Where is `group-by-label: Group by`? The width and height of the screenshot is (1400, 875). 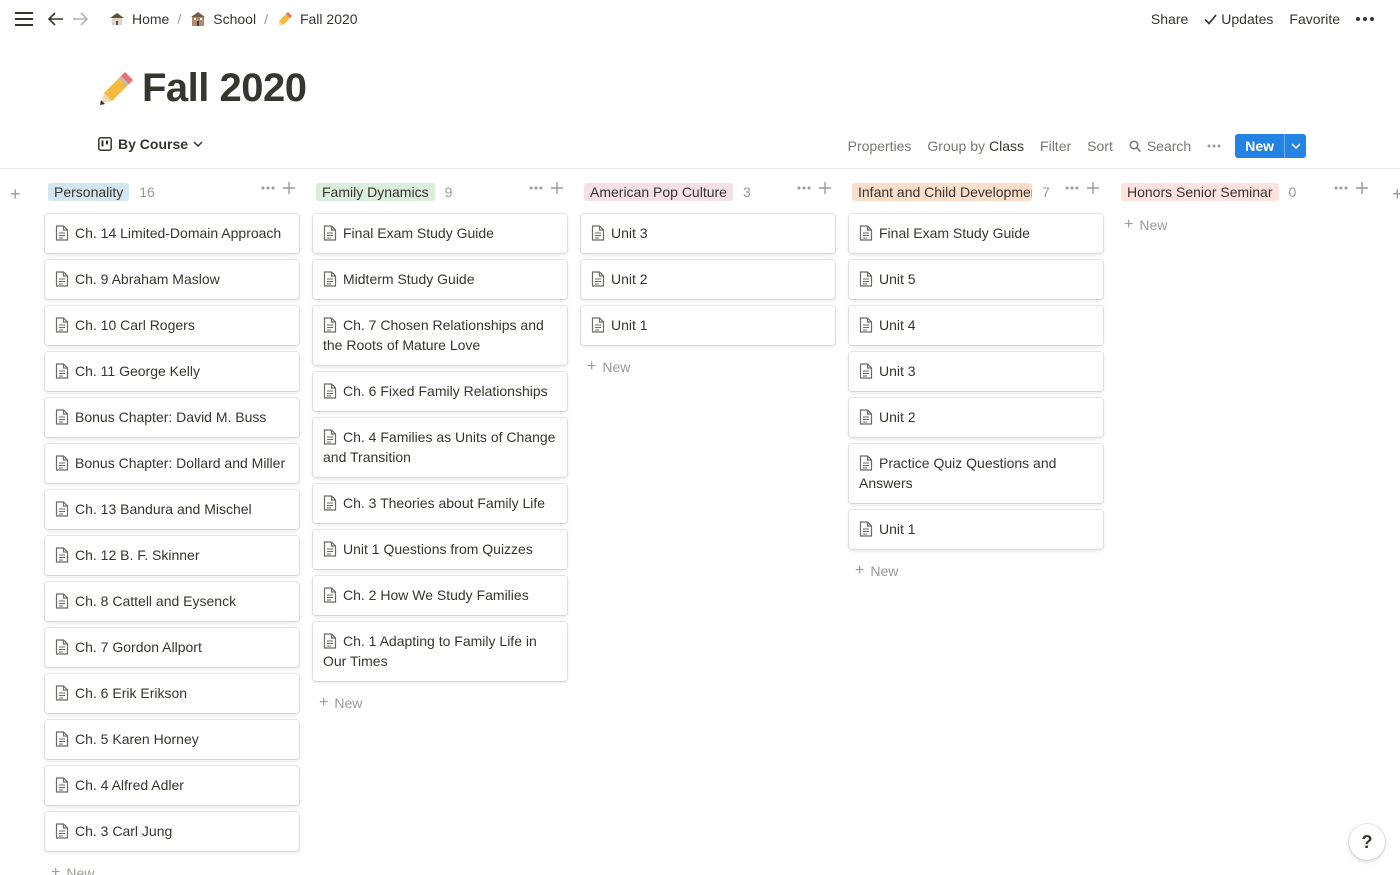
group-by-label: Group by is located at coordinates (956, 146).